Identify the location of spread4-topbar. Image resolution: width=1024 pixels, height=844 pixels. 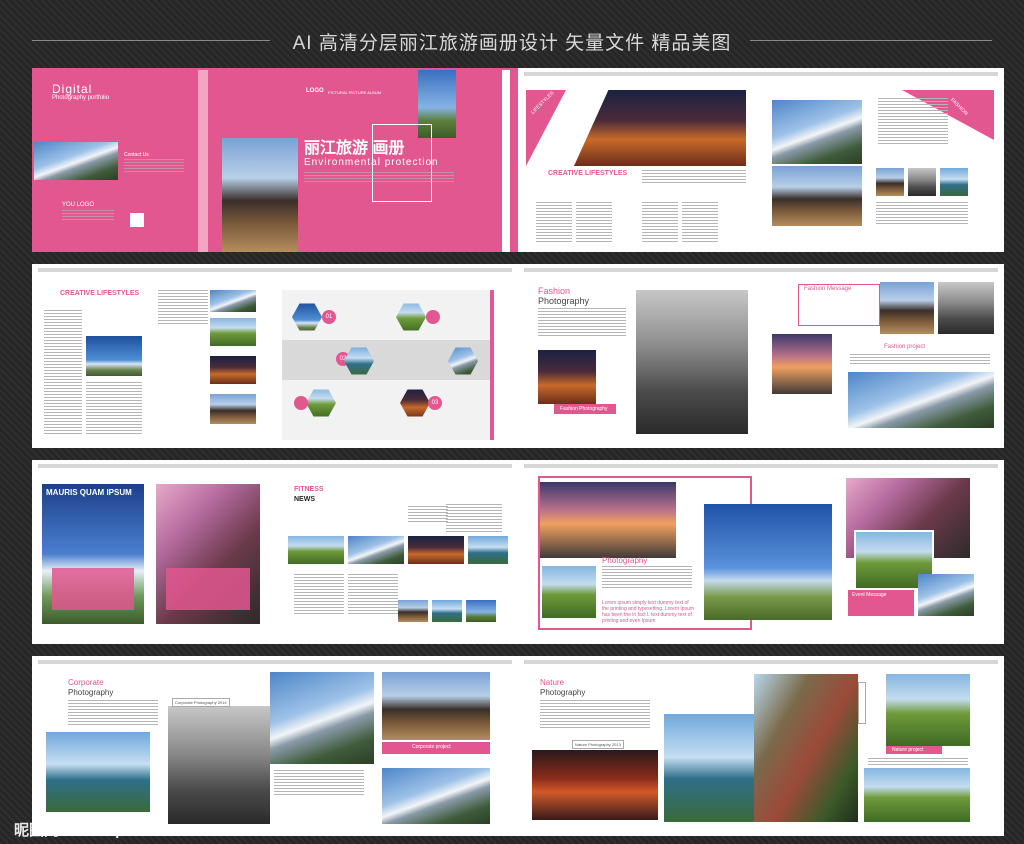
(761, 270).